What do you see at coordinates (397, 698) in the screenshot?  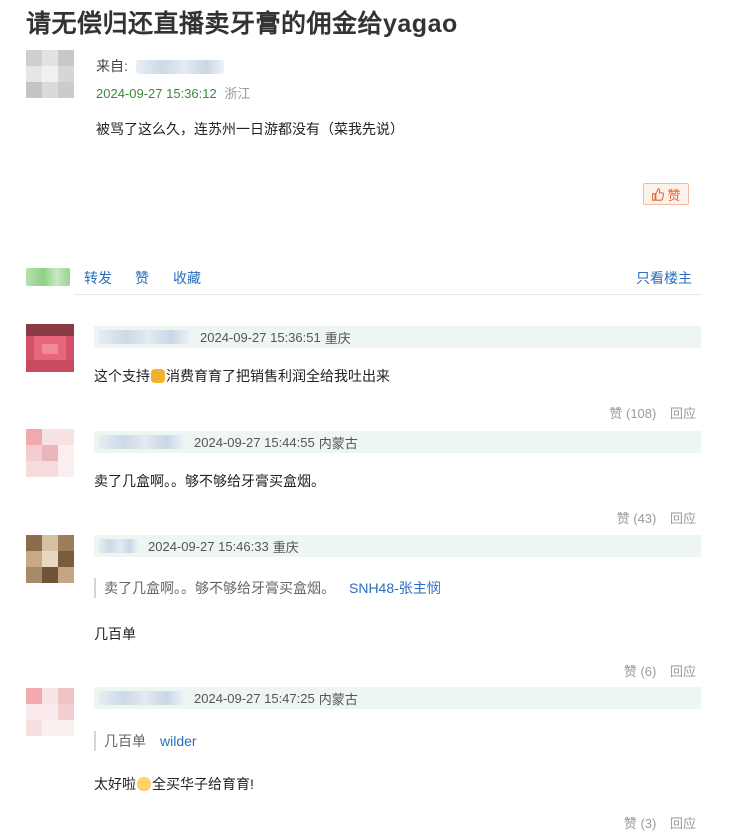 I see `comment-meta: 2024-09-27 15:47:25 内蒙古` at bounding box center [397, 698].